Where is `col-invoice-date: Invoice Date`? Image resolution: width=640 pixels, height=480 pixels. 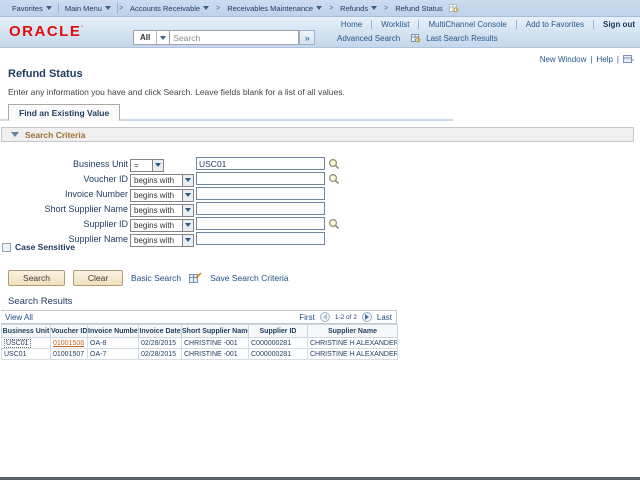
col-invoice-date: Invoice Date is located at coordinates (160, 331).